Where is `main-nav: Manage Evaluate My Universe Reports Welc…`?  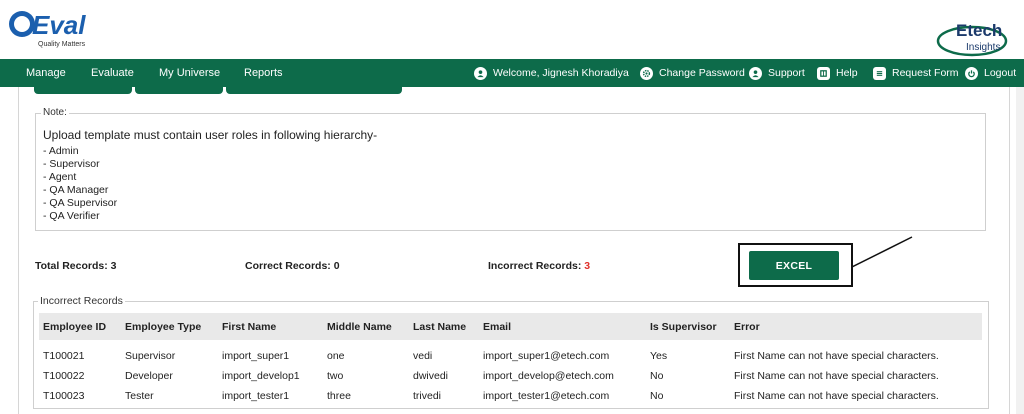
main-nav: Manage Evaluate My Universe Reports Welc… is located at coordinates (512, 73).